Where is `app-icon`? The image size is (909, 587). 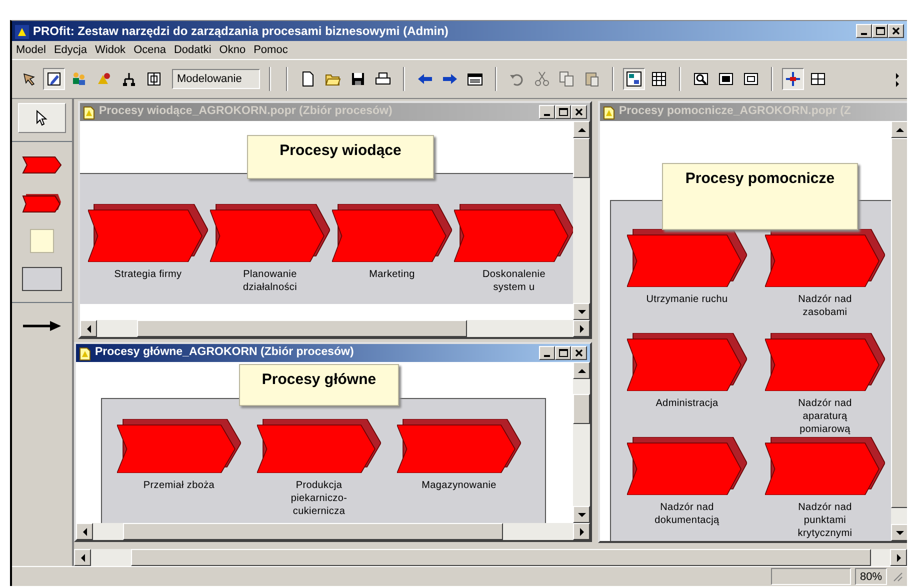 app-icon is located at coordinates (22, 31).